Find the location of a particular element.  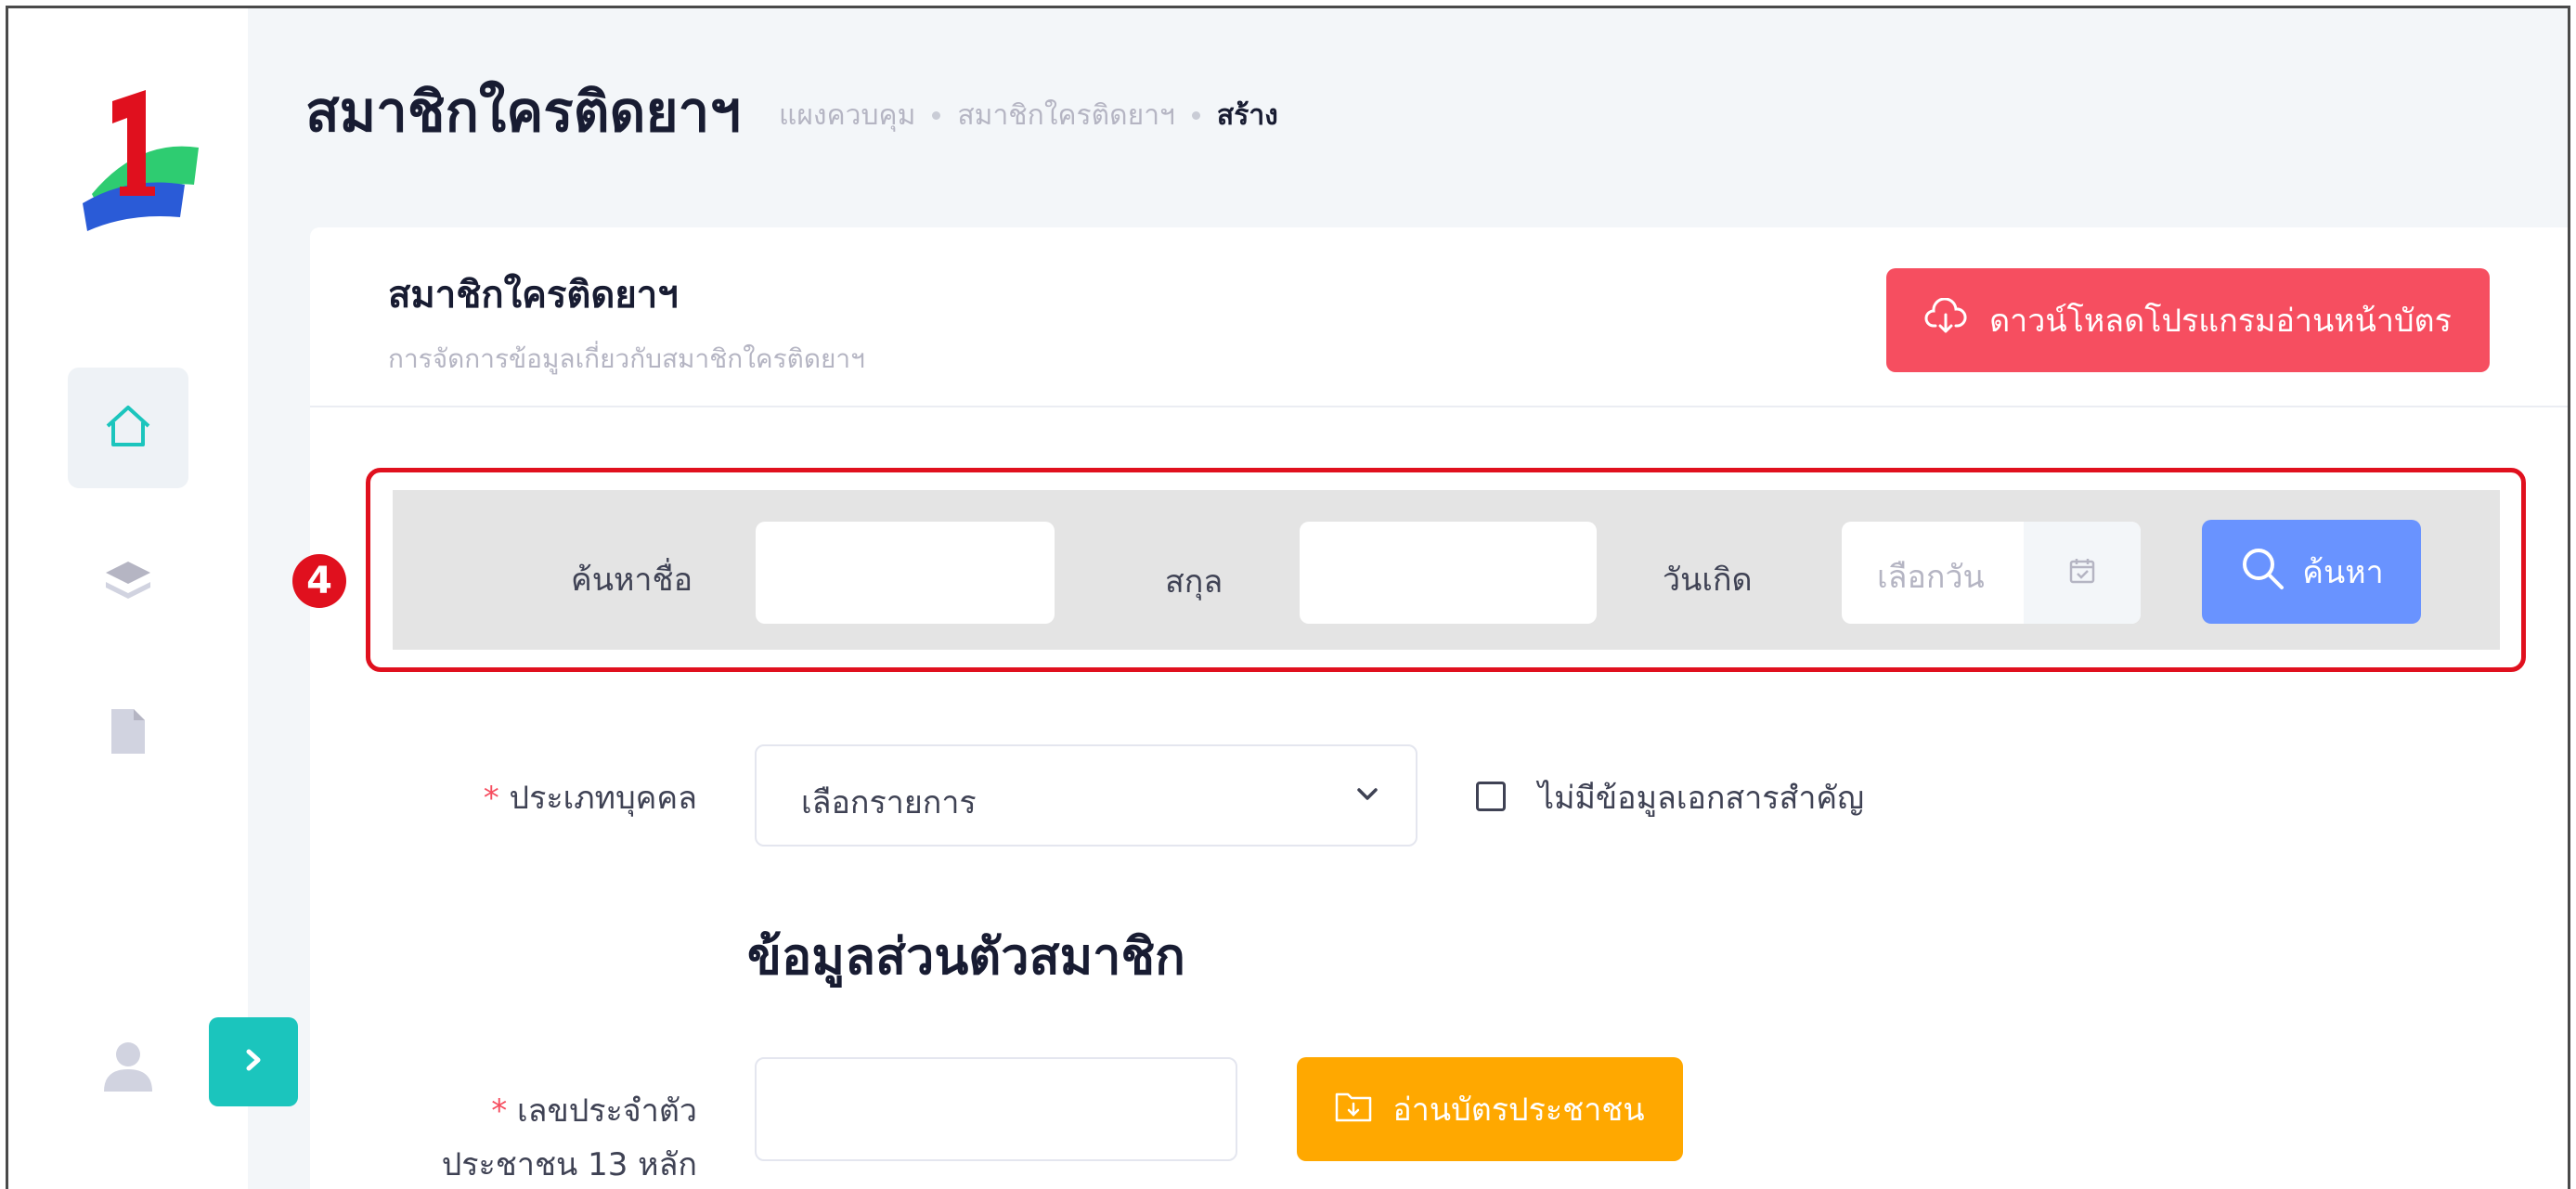

person-type-selected: เลือกรายการ is located at coordinates (889, 802).